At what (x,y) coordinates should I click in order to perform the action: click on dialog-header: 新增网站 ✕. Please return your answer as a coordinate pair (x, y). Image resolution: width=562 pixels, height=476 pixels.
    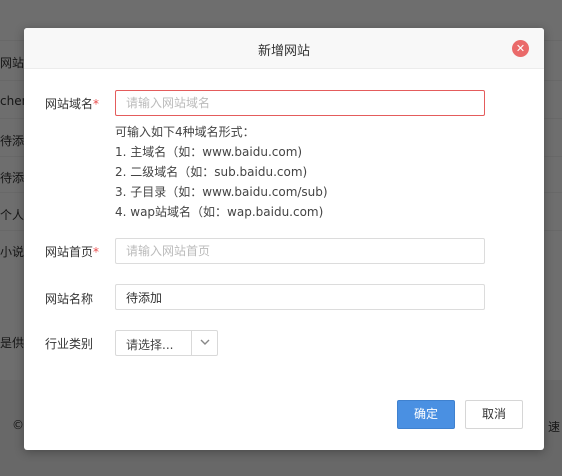
    Looking at the image, I should click on (284, 48).